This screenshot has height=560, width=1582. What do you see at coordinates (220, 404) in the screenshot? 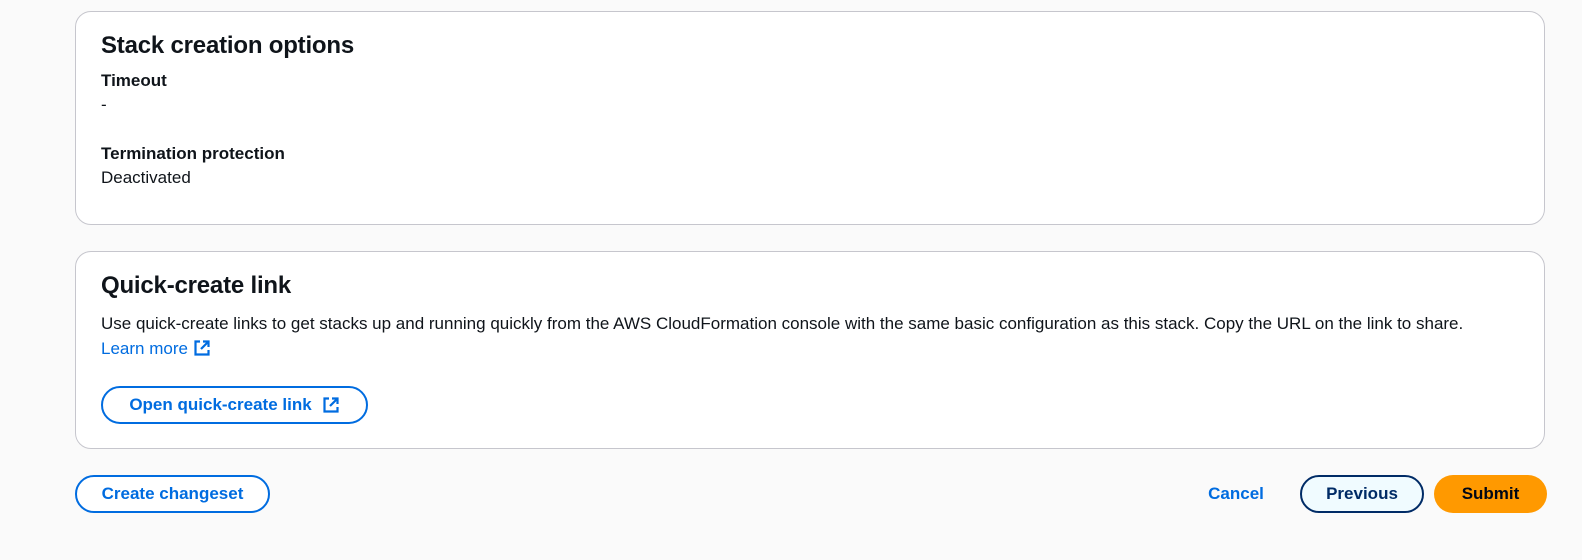
I see `open-quick-create-link-label: Open quick-create link` at bounding box center [220, 404].